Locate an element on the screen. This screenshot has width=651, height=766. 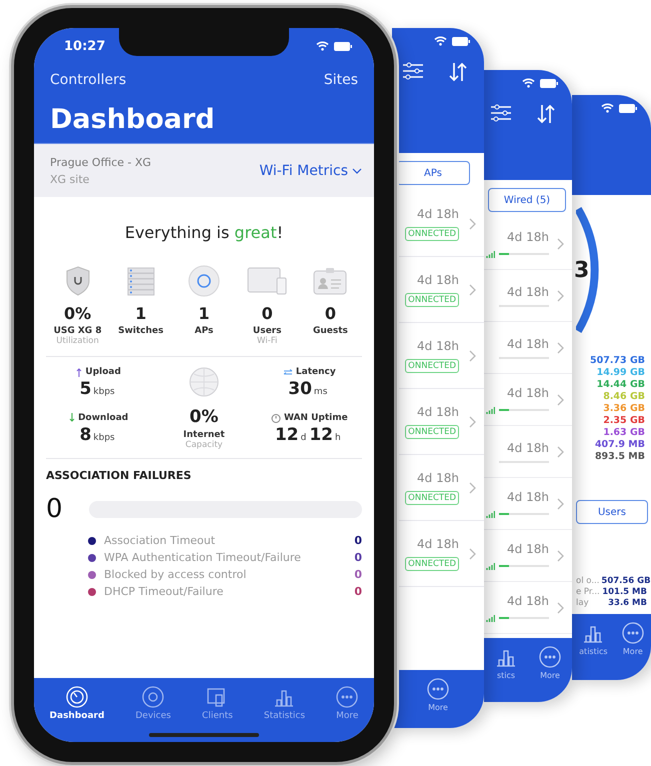
site-subtitle: XG site is located at coordinates (70, 179).